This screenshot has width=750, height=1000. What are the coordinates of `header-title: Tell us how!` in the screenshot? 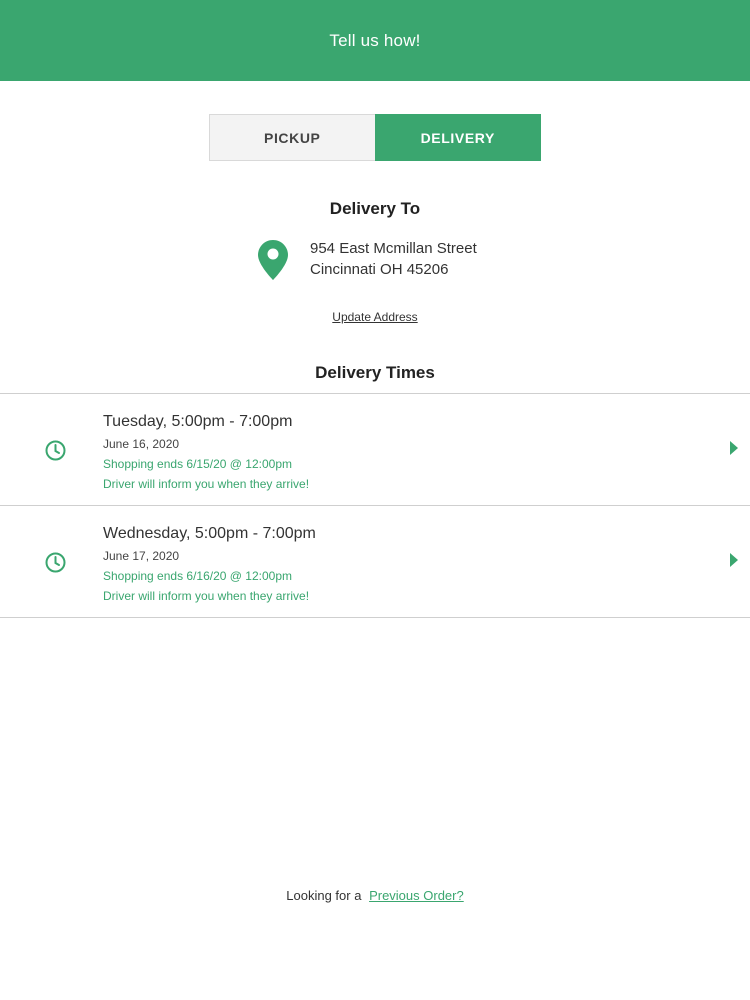 It's located at (375, 40).